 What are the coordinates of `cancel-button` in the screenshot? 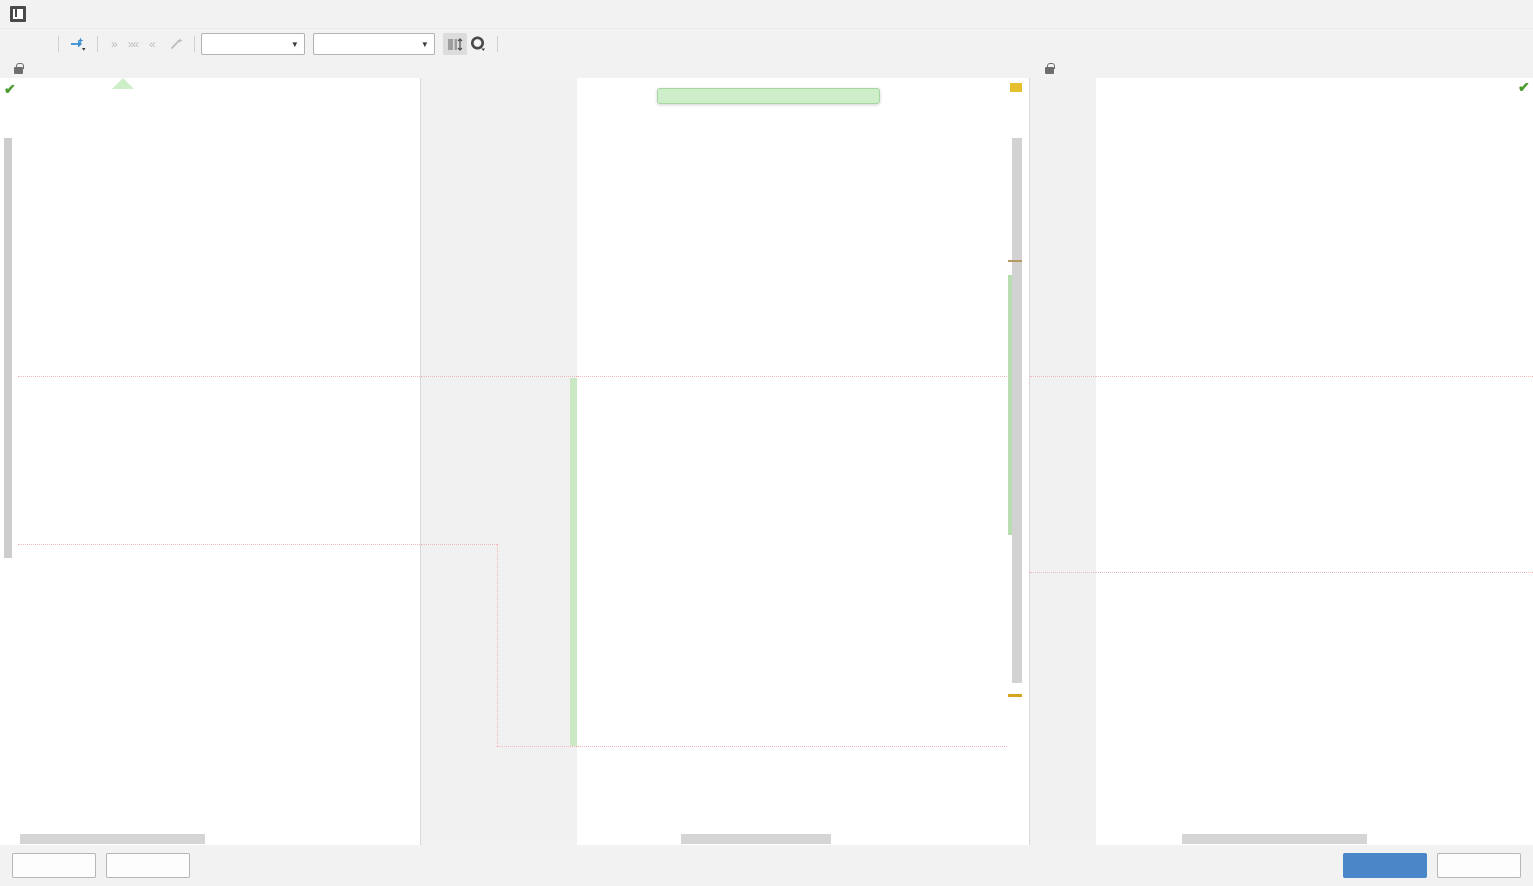 It's located at (1479, 865).